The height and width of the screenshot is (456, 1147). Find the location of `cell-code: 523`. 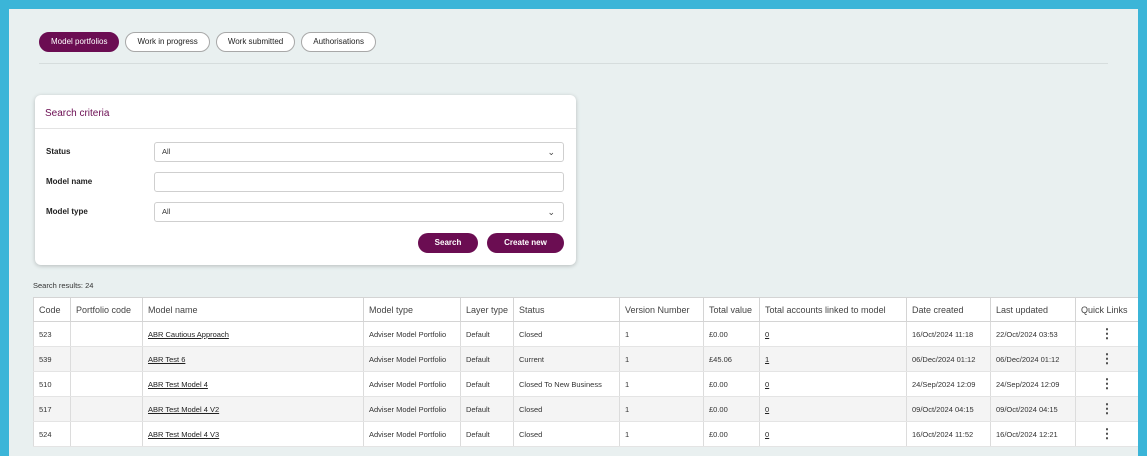

cell-code: 523 is located at coordinates (52, 334).